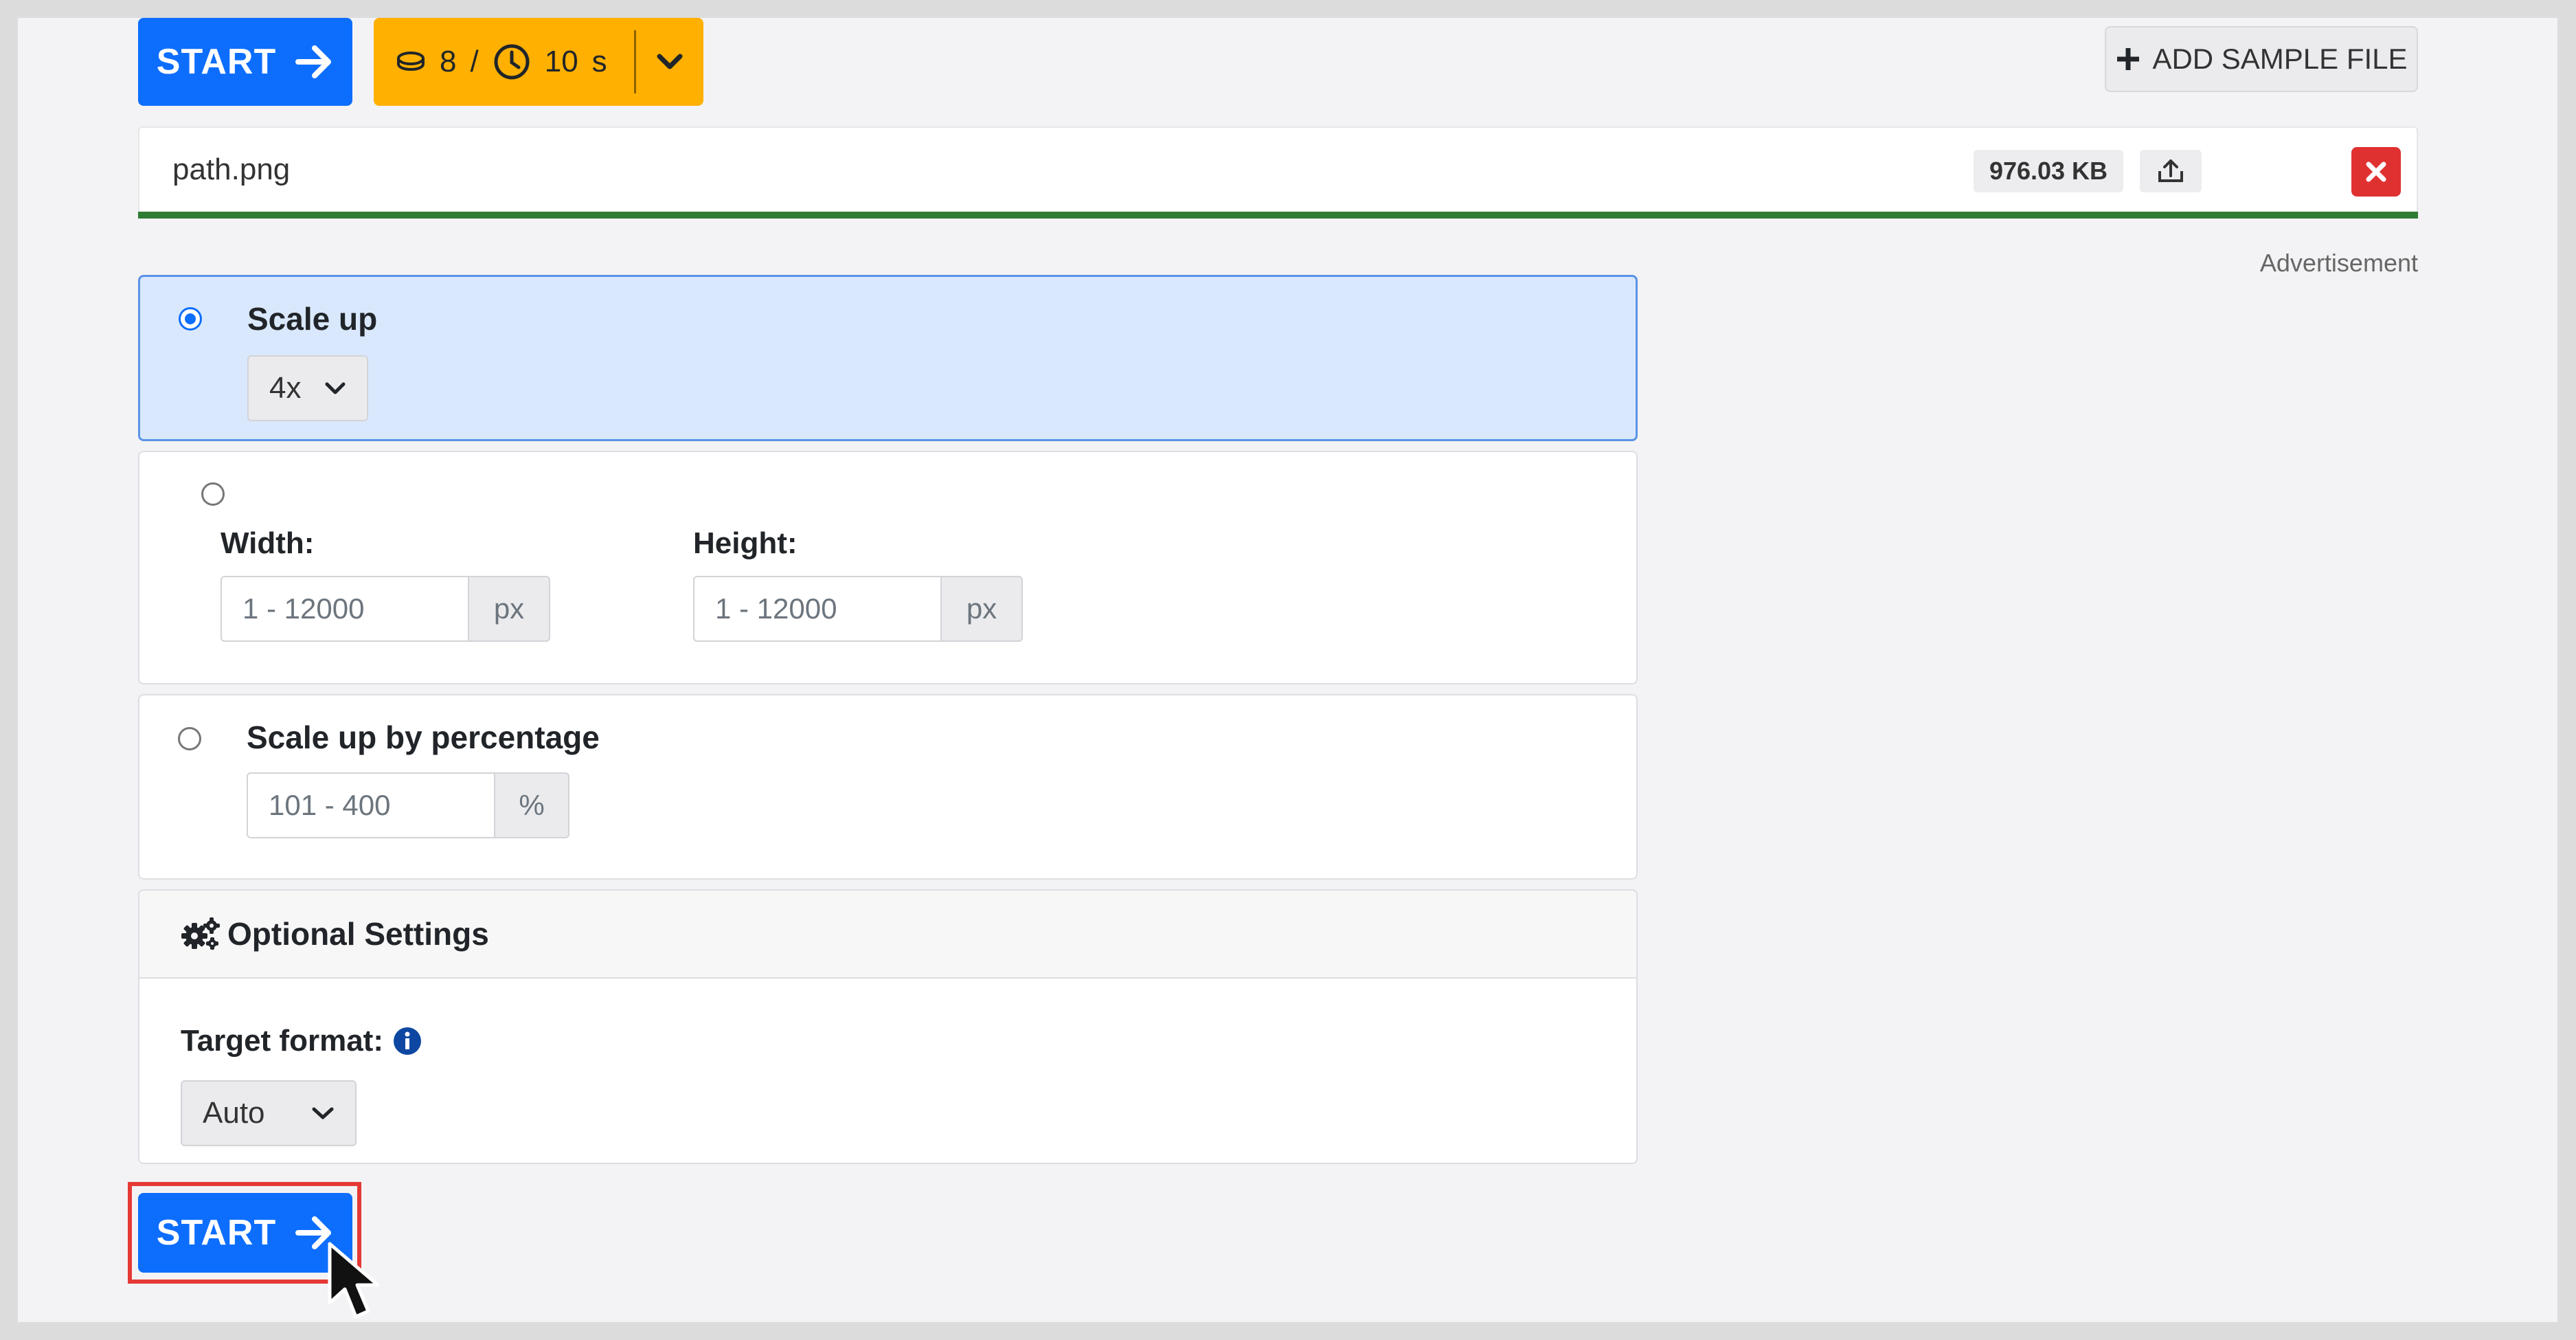 The height and width of the screenshot is (1340, 2576). I want to click on add-sample-label: ADD SAMPLE FILE, so click(2280, 59).